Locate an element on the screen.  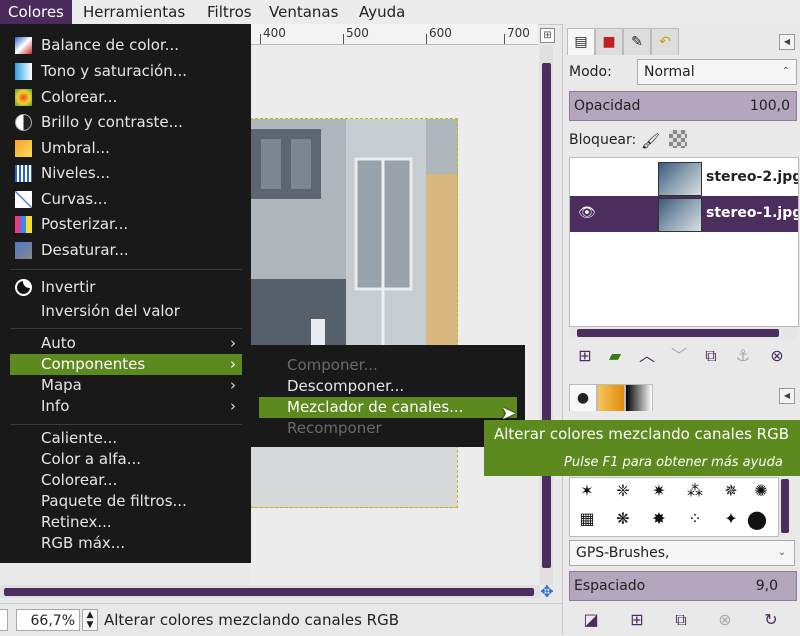
menu-item-info: Info › is located at coordinates (126, 406).